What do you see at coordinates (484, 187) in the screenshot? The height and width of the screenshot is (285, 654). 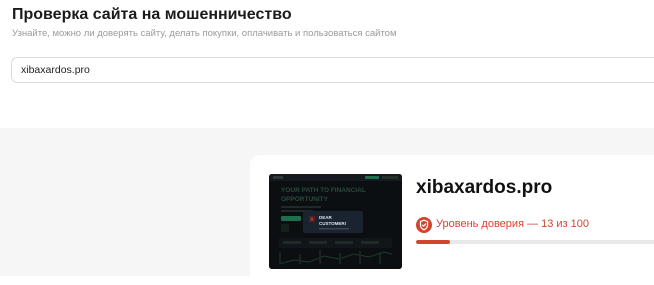 I see `site-domain: xibaxardos.pro` at bounding box center [484, 187].